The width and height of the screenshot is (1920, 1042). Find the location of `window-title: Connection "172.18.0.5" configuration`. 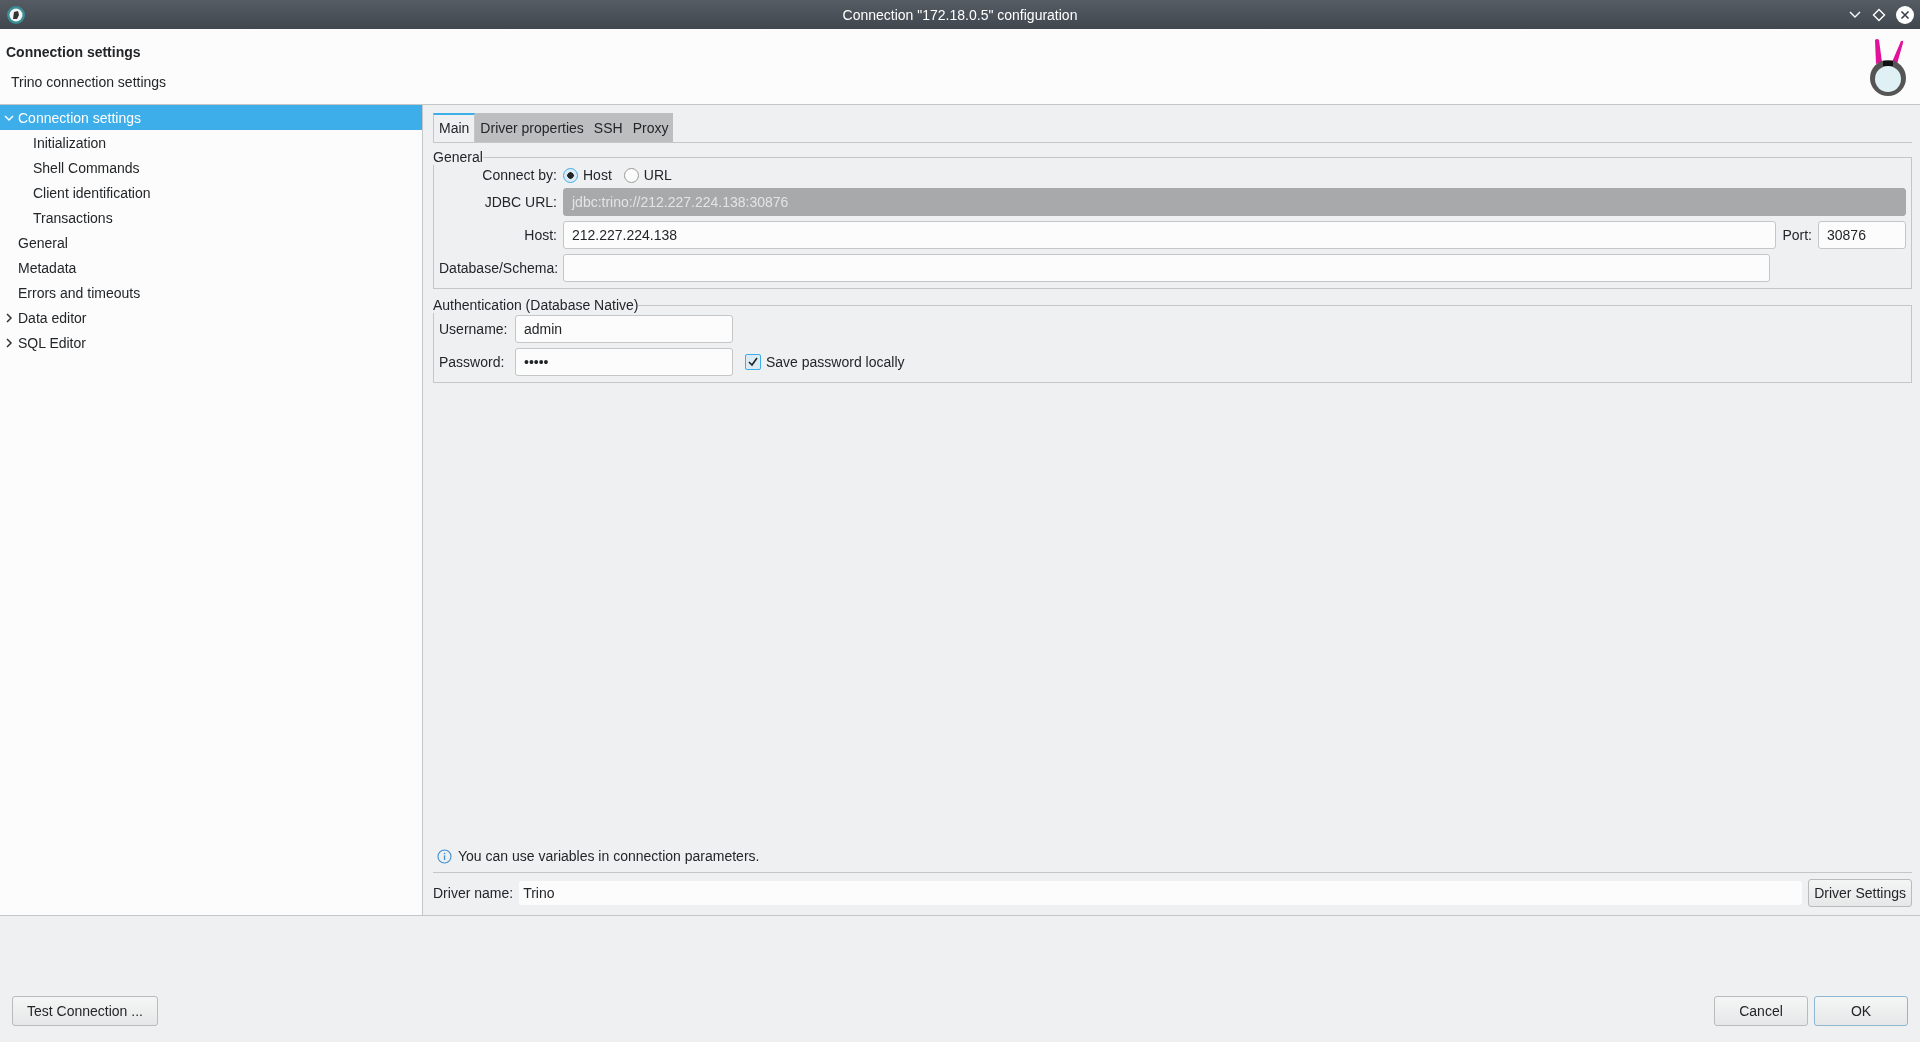

window-title: Connection "172.18.0.5" configuration is located at coordinates (960, 14).